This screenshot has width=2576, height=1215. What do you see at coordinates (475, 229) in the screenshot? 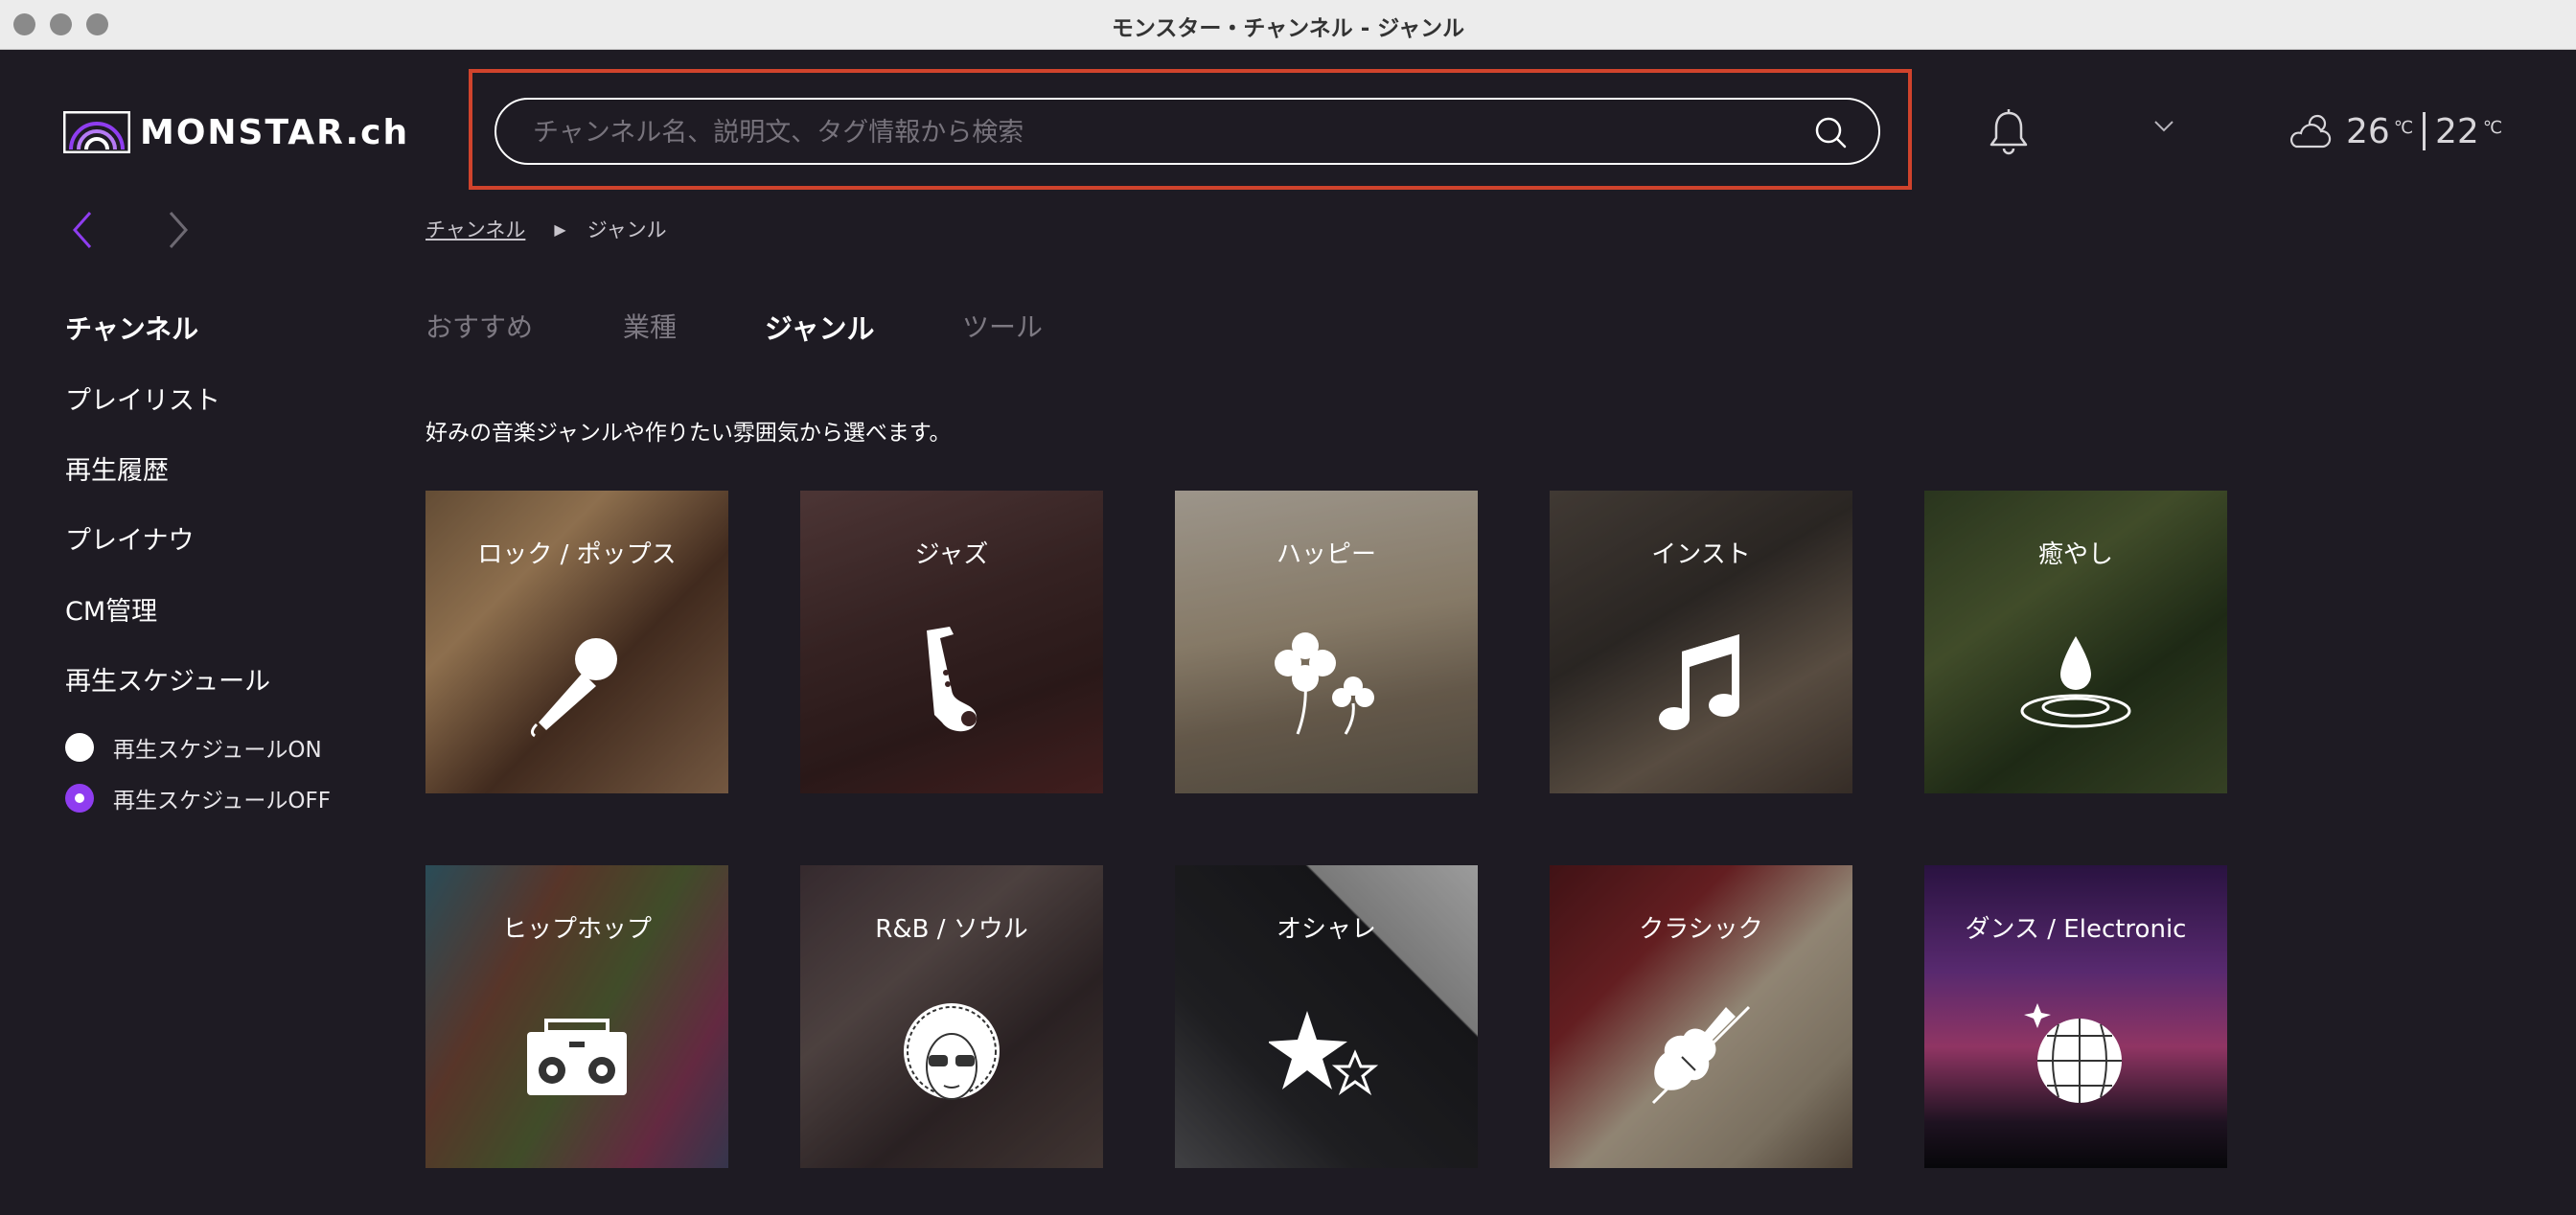
I see `breadcrumb-link-channel: チャンネル` at bounding box center [475, 229].